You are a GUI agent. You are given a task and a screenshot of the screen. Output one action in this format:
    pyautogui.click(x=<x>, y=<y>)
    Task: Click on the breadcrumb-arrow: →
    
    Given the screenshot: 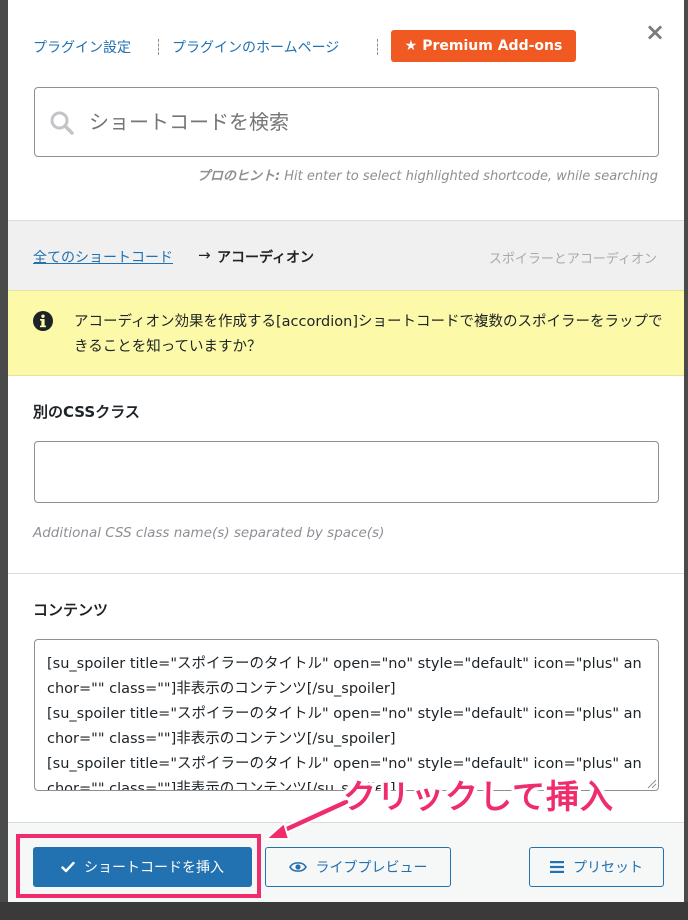 What is the action you would take?
    pyautogui.click(x=204, y=255)
    